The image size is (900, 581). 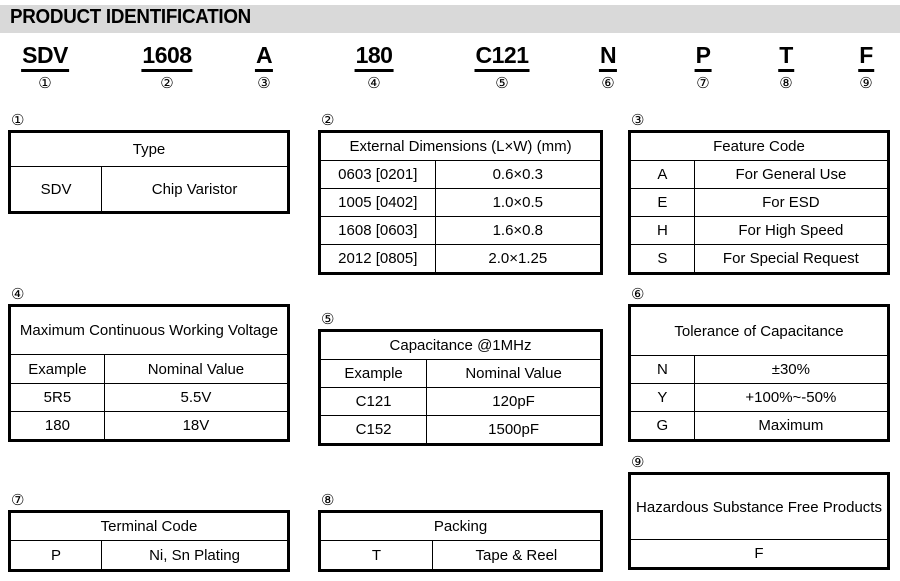 I want to click on cell-value: F, so click(x=759, y=554).